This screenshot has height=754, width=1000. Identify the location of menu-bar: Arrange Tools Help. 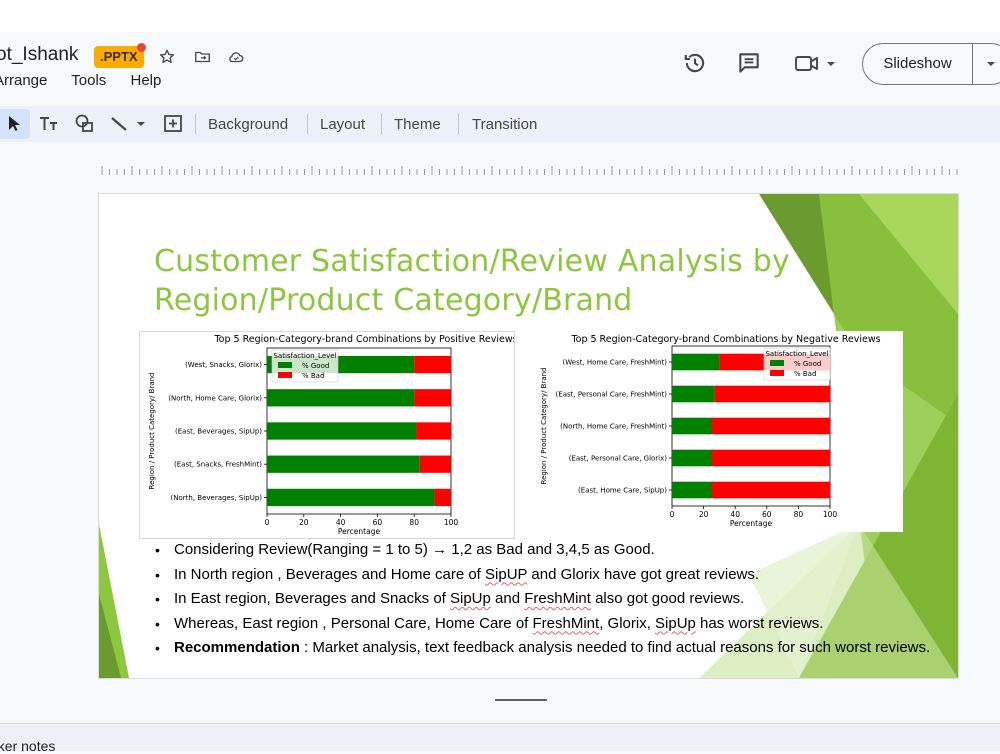
(90, 80).